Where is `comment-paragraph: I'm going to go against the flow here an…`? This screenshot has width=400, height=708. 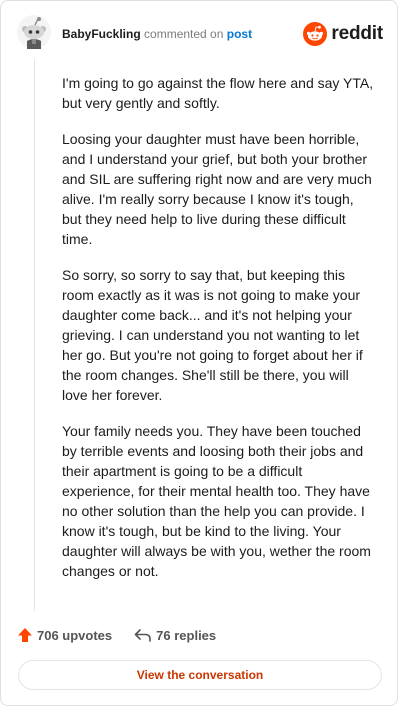
comment-paragraph: I'm going to go against the flow here an… is located at coordinates (218, 93).